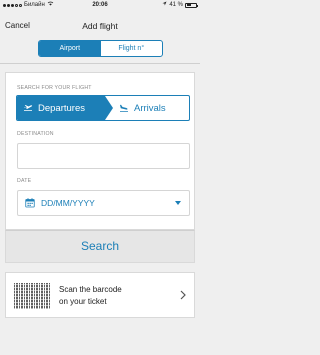  What do you see at coordinates (183, 295) in the screenshot?
I see `chevron-right-icon` at bounding box center [183, 295].